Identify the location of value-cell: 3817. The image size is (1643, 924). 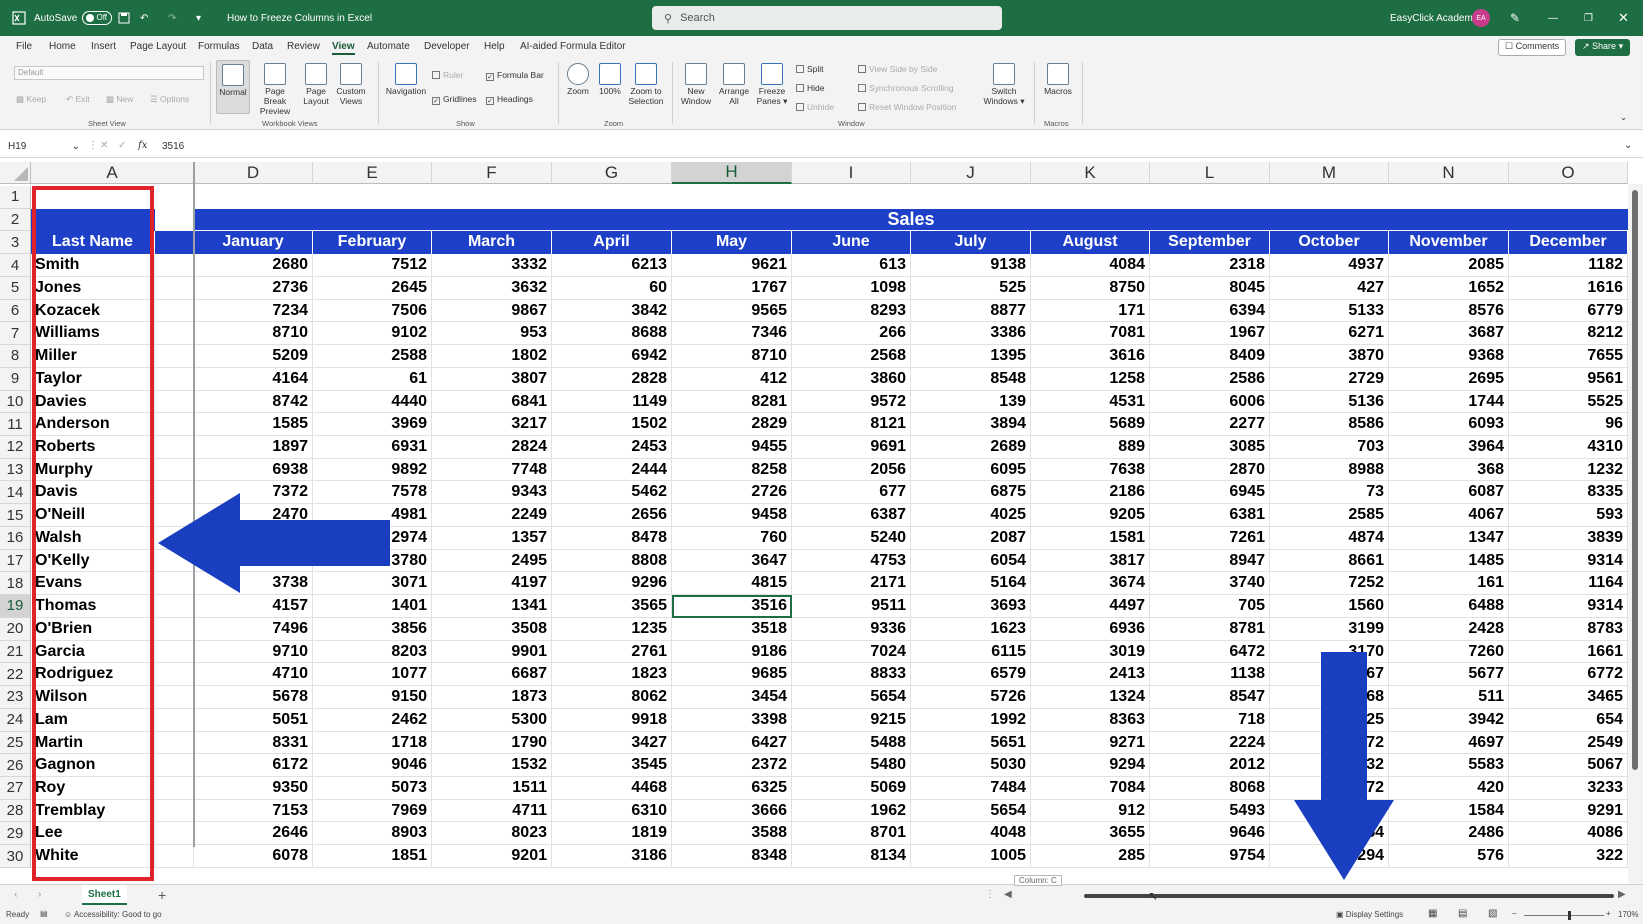
(1090, 561).